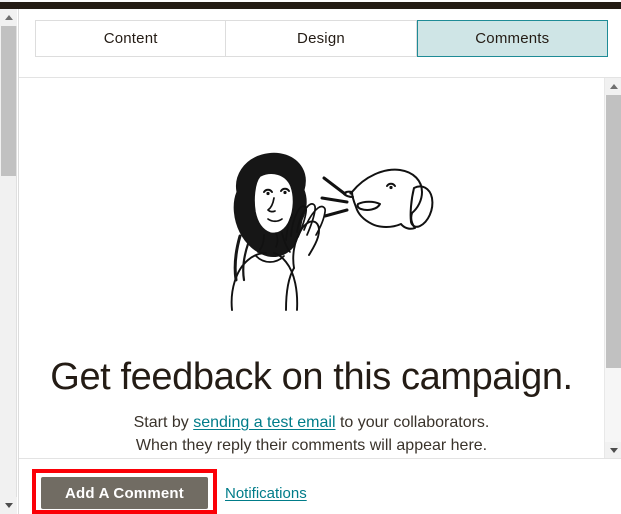 The image size is (621, 514). What do you see at coordinates (264, 422) in the screenshot?
I see `send-test-email-link: sending a test email` at bounding box center [264, 422].